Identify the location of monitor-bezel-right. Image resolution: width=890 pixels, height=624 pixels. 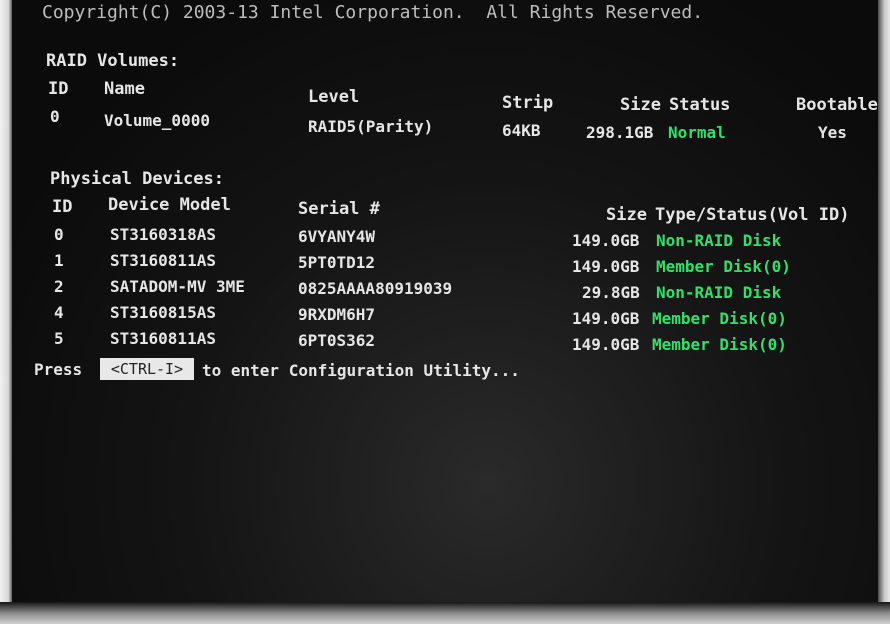
(883, 312).